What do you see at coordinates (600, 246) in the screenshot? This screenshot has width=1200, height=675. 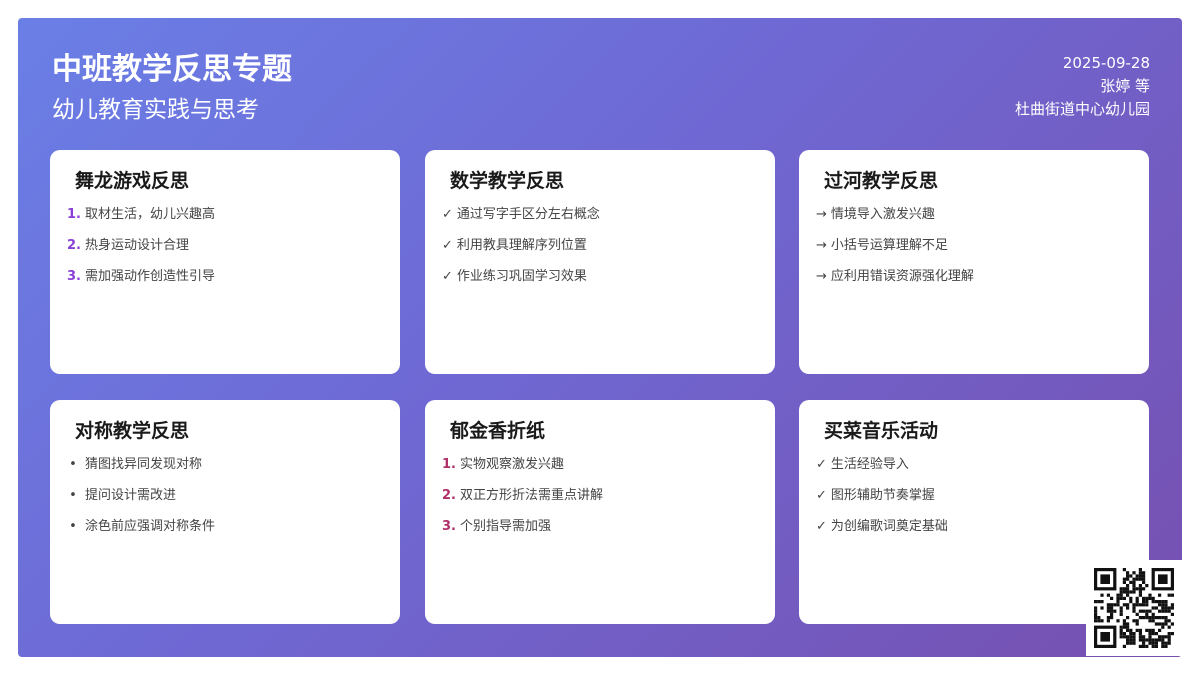 I see `list-item: ✓ 利用教具理解序列位置` at bounding box center [600, 246].